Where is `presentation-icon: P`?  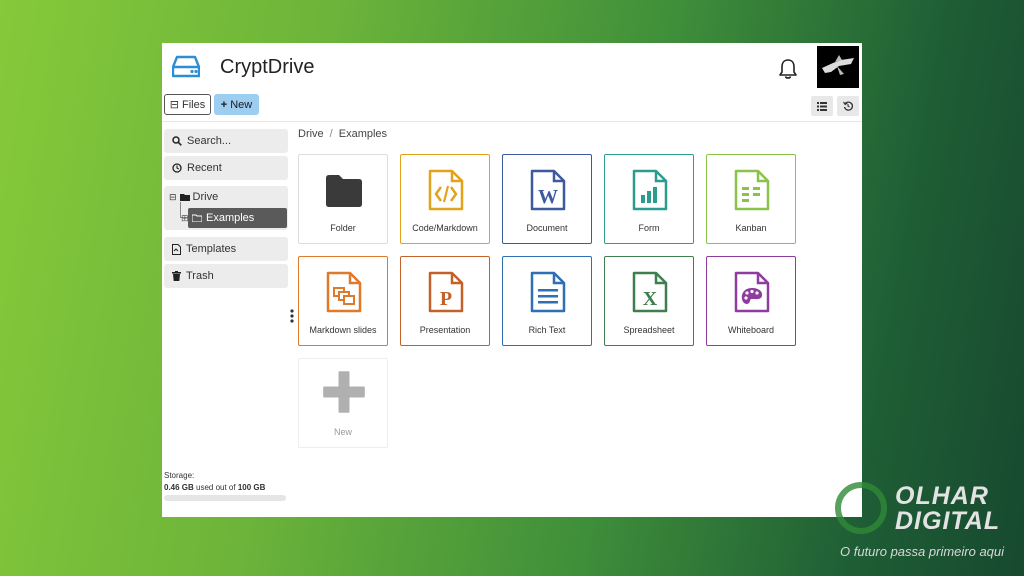 presentation-icon: P is located at coordinates (446, 292).